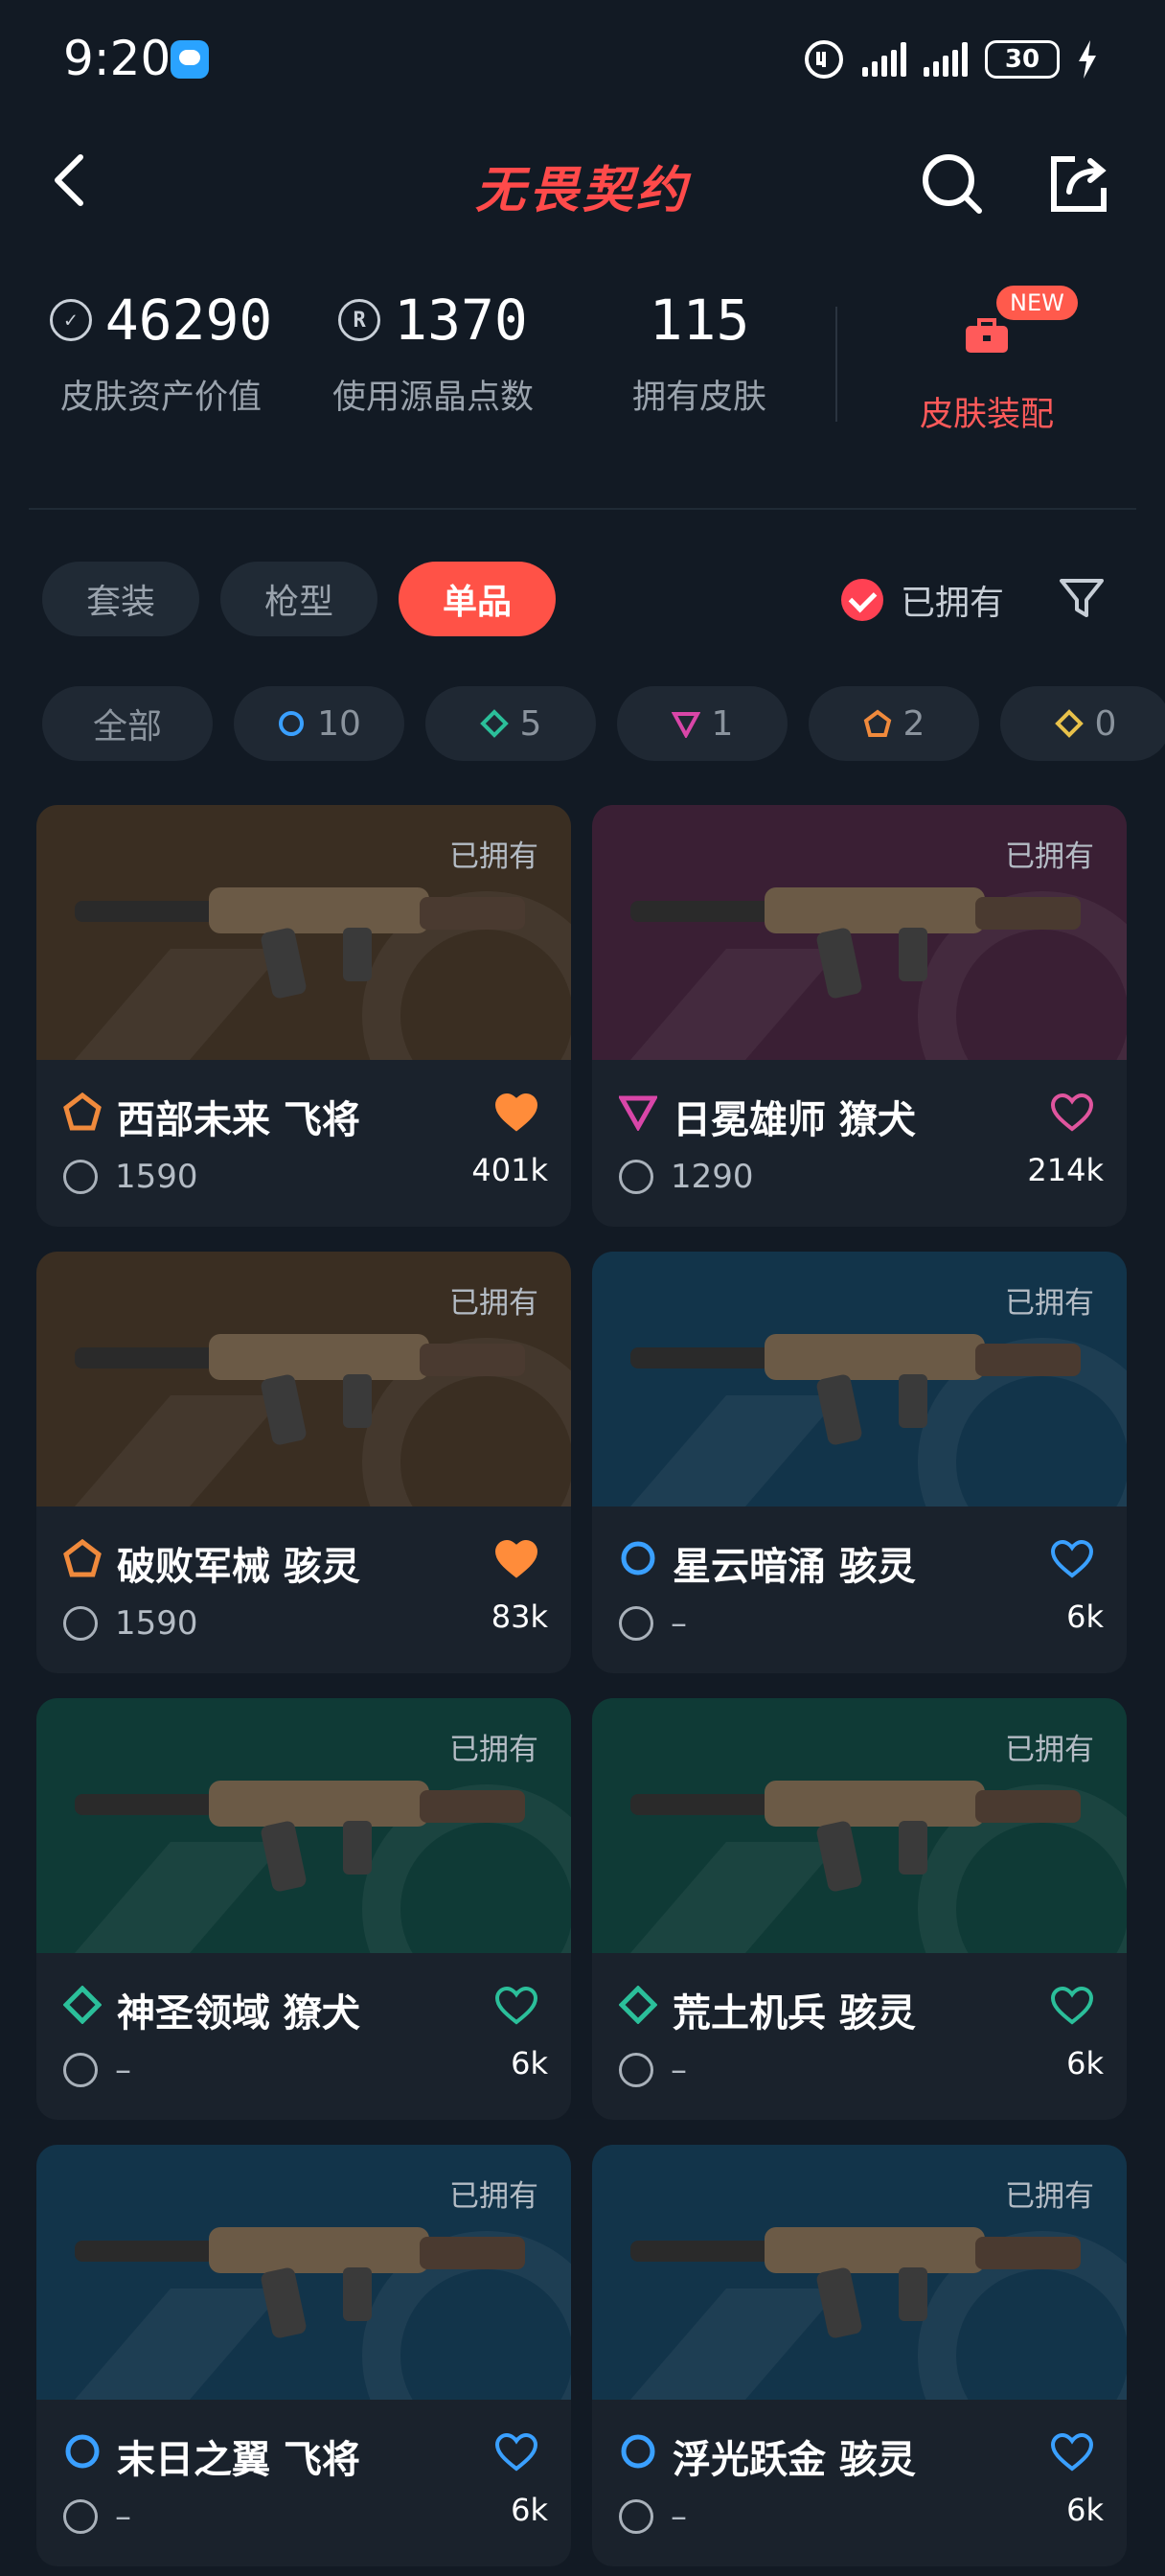 The image size is (1165, 2576). I want to click on like-count: 401k, so click(510, 1170).